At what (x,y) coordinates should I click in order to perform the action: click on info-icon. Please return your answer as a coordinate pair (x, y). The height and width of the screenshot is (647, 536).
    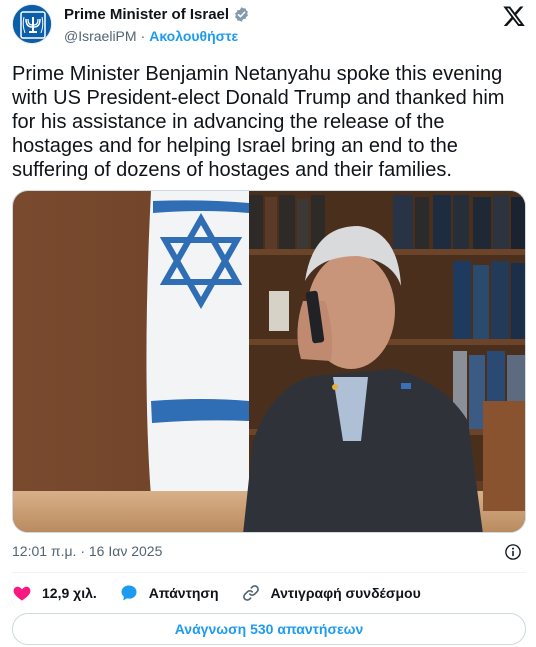
    Looking at the image, I should click on (513, 552).